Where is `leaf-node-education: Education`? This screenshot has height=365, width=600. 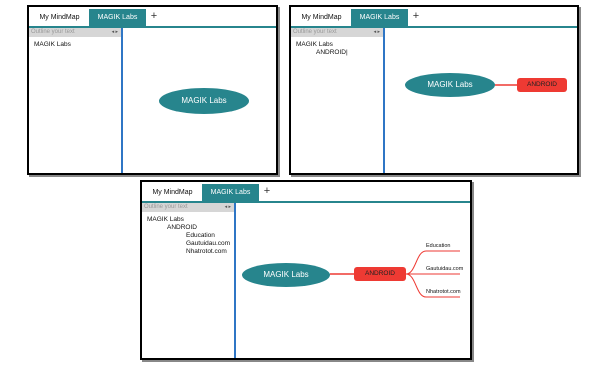
leaf-node-education: Education is located at coordinates (438, 246).